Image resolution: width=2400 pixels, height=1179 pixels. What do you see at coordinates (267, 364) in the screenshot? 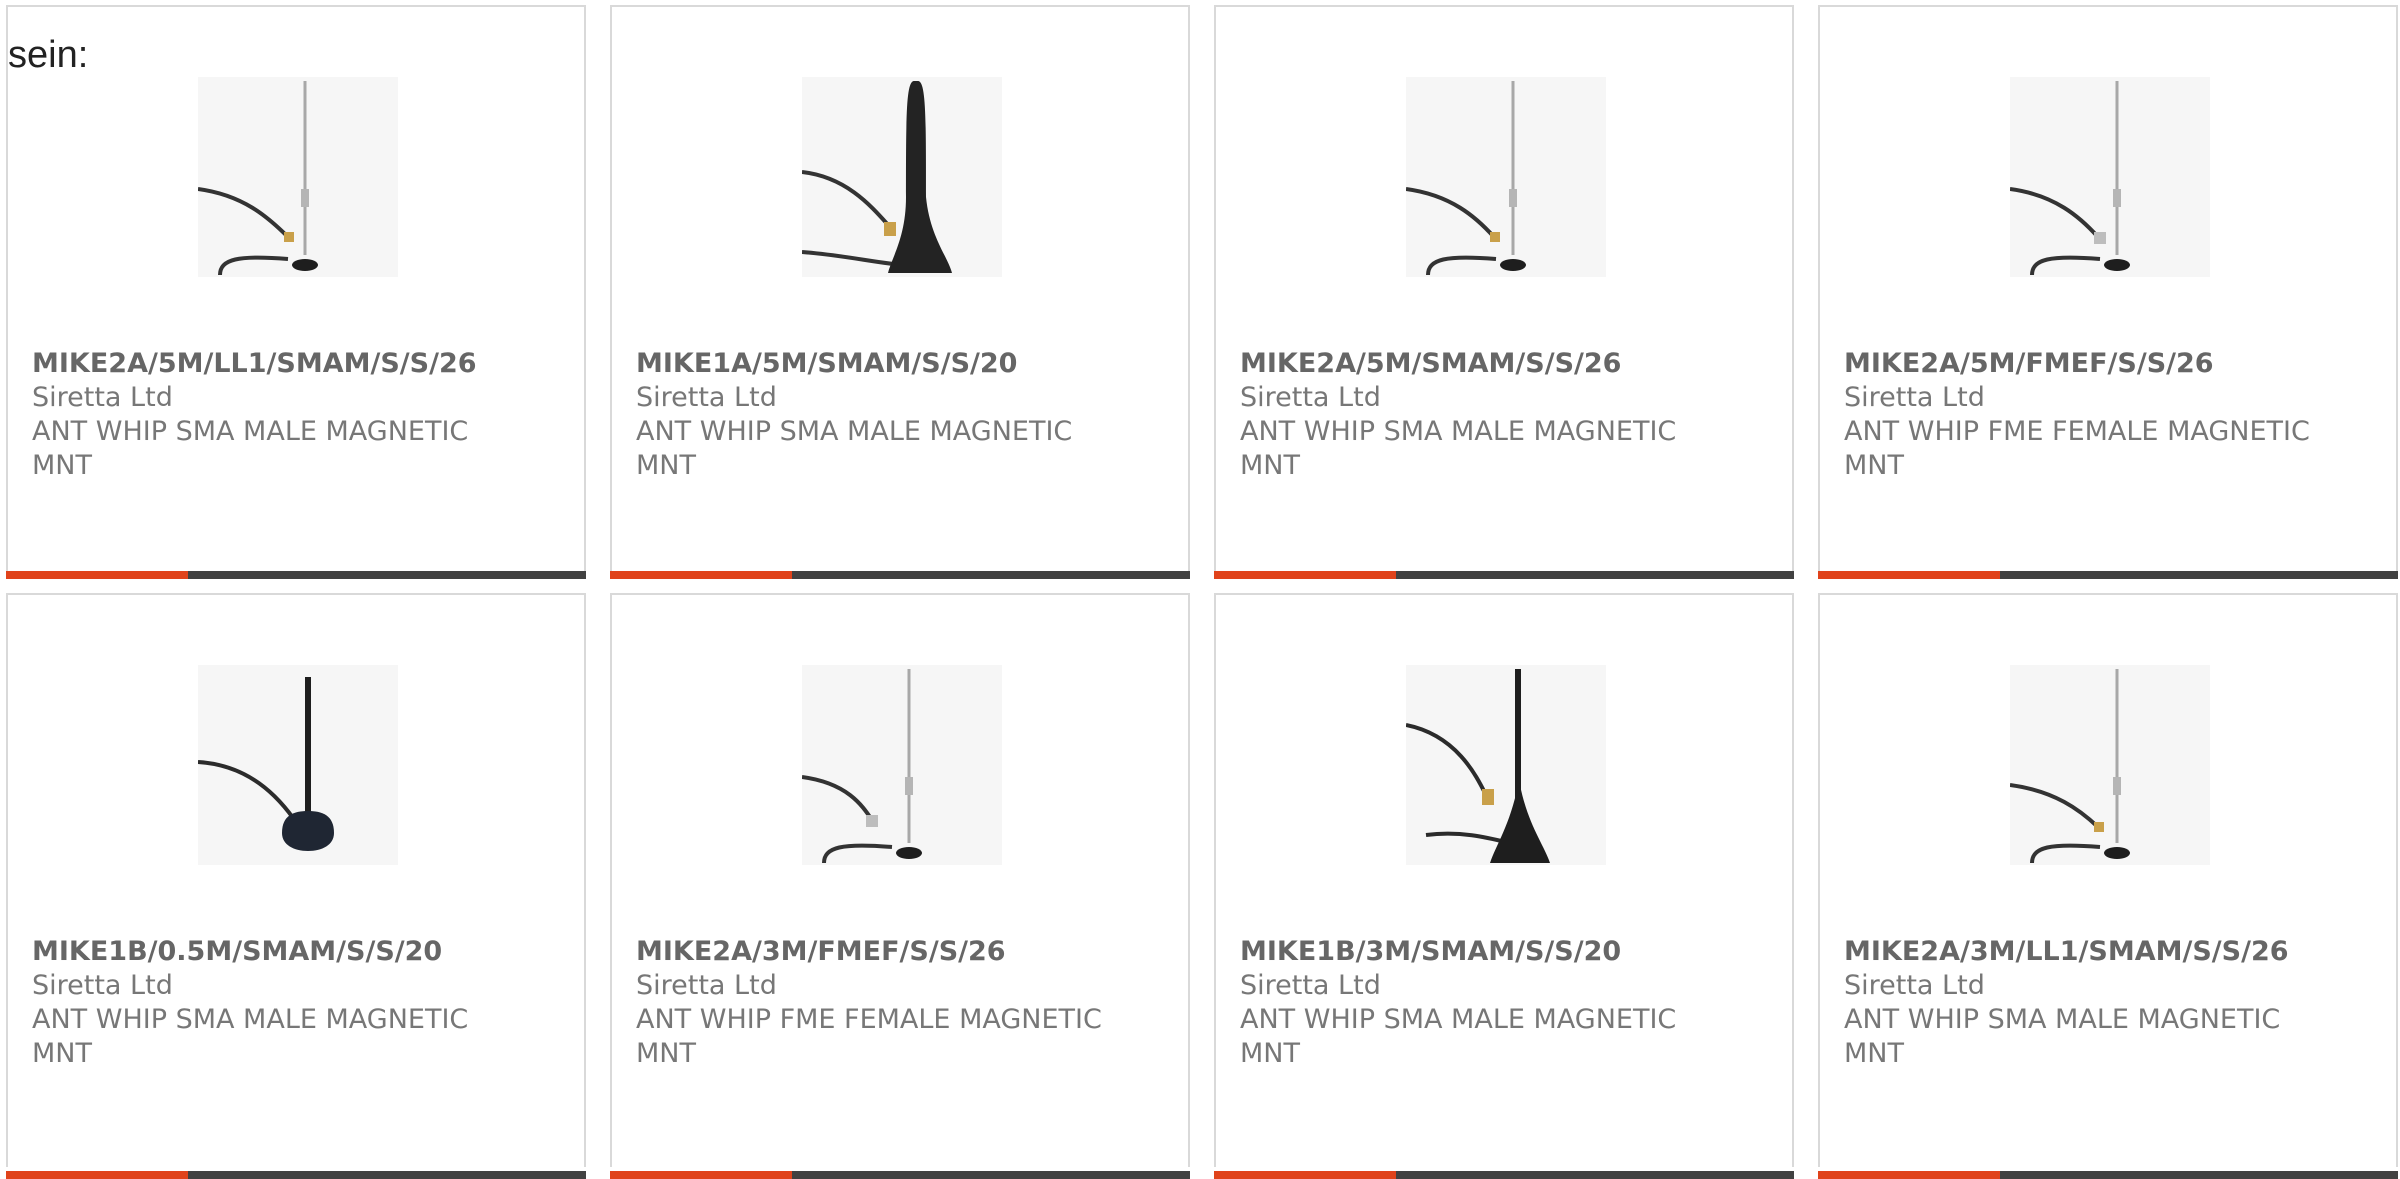
I see `part-number-link: MIKE2A/5M/LL1/SMAM/S/S/26` at bounding box center [267, 364].